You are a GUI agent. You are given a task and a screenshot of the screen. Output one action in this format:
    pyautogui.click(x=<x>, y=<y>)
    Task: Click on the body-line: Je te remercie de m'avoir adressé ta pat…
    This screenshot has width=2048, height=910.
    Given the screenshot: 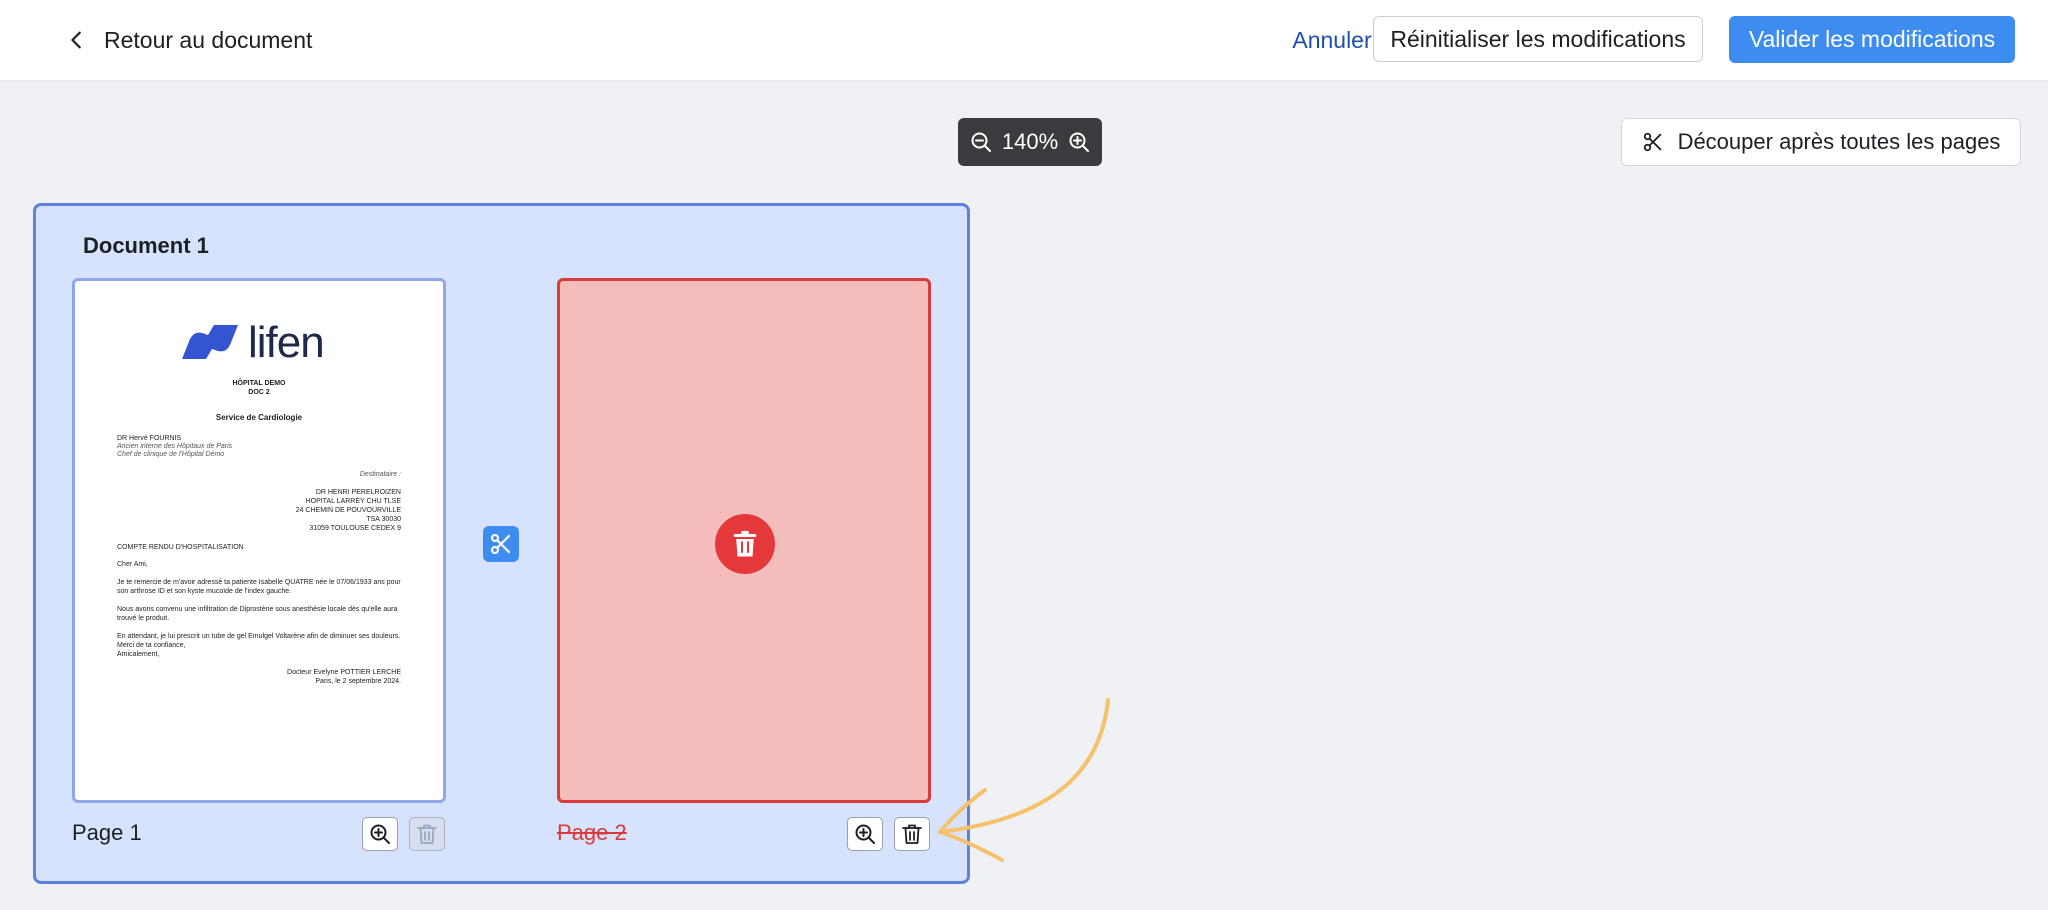 What is the action you would take?
    pyautogui.click(x=259, y=582)
    